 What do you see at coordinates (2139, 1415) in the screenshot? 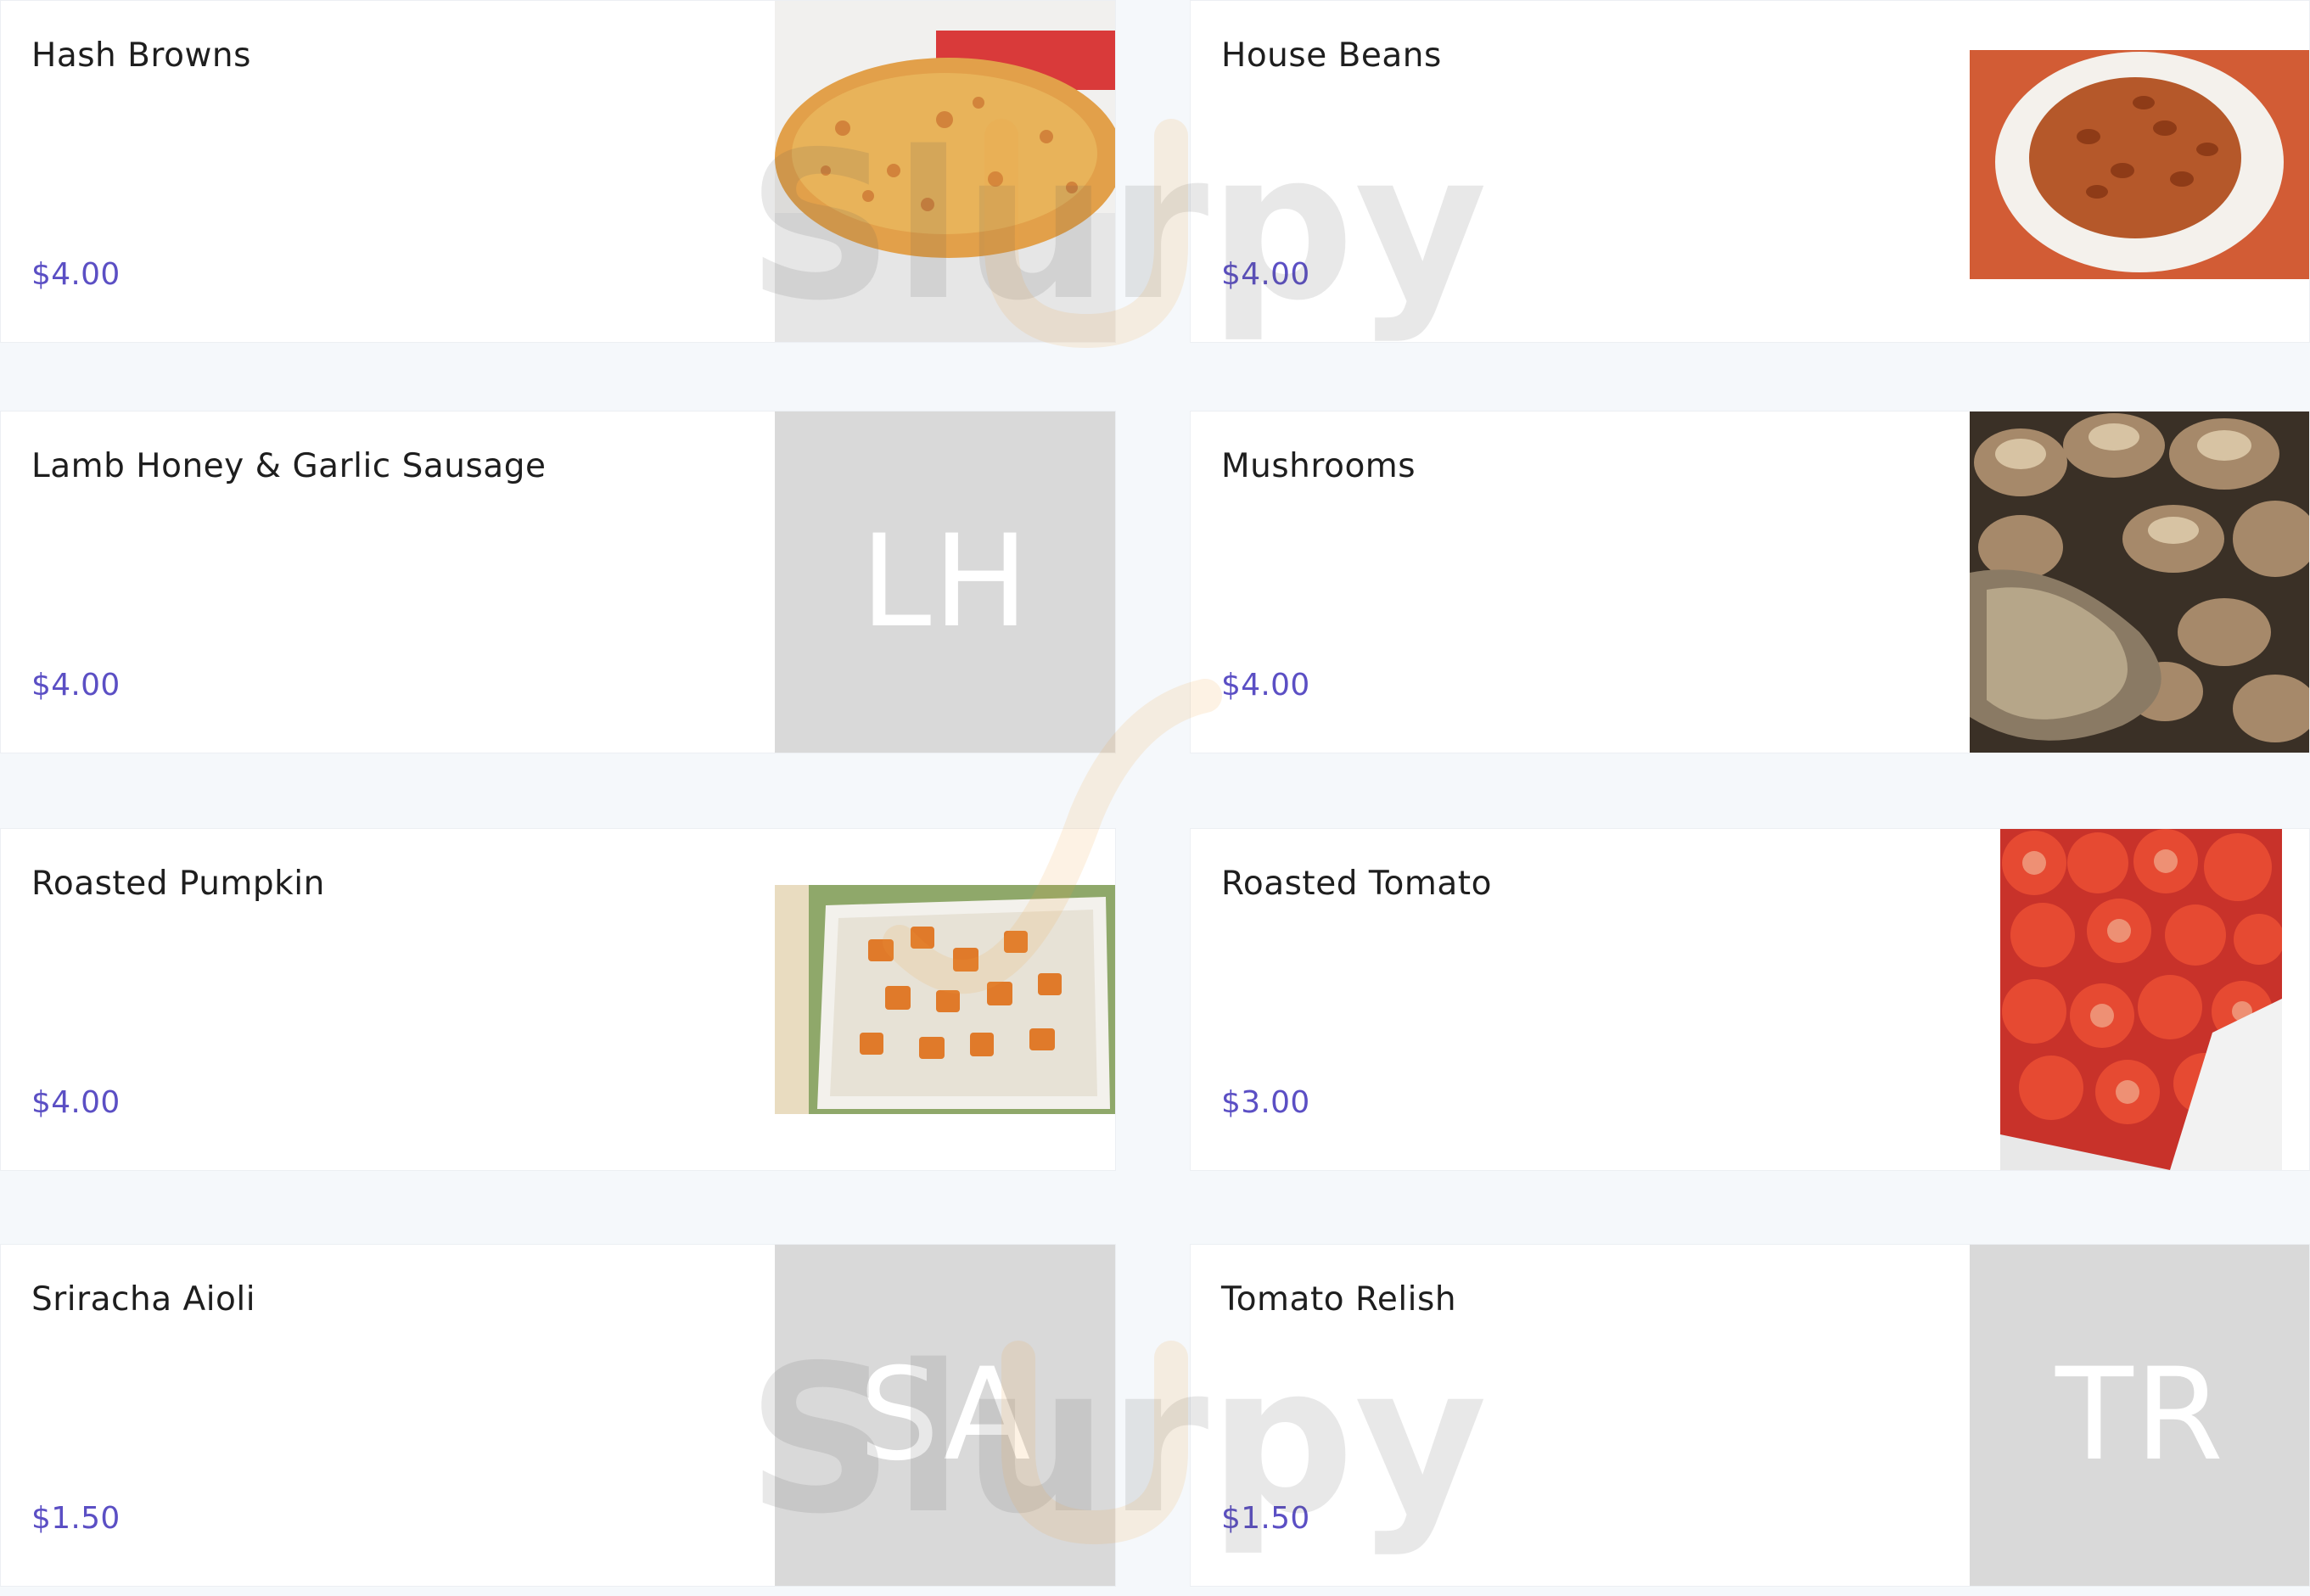
I see `item-initials-placeholder: TR` at bounding box center [2139, 1415].